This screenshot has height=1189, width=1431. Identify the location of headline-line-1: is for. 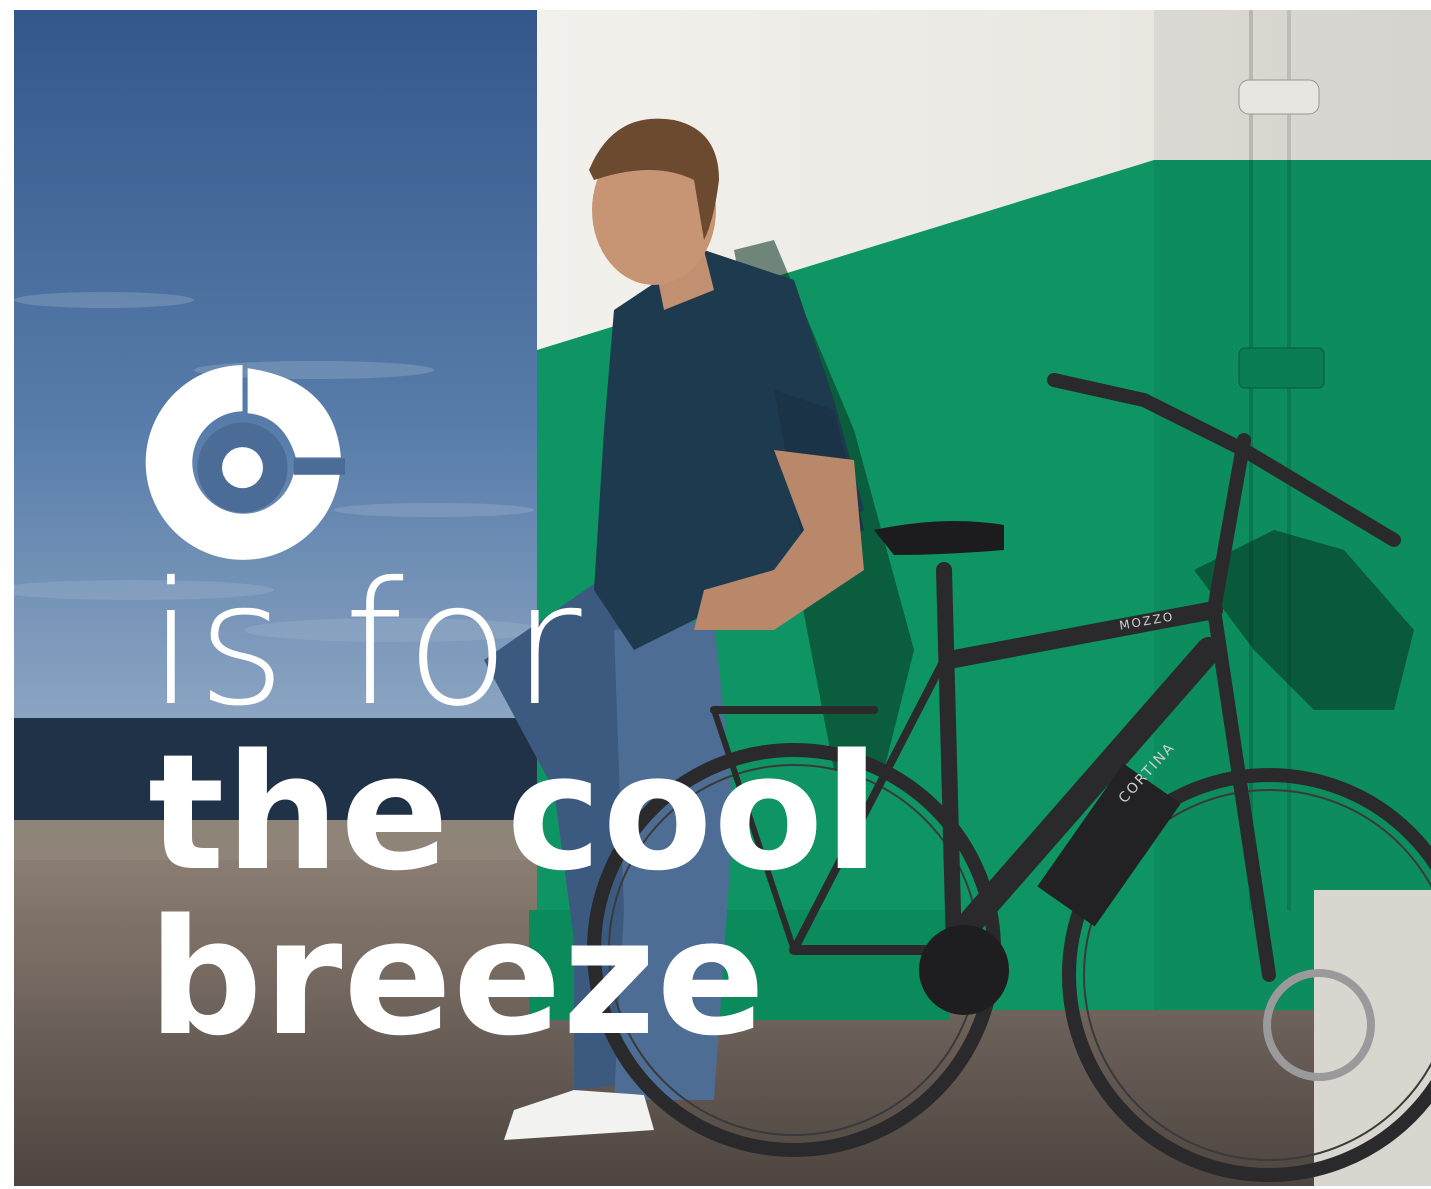
(366, 645).